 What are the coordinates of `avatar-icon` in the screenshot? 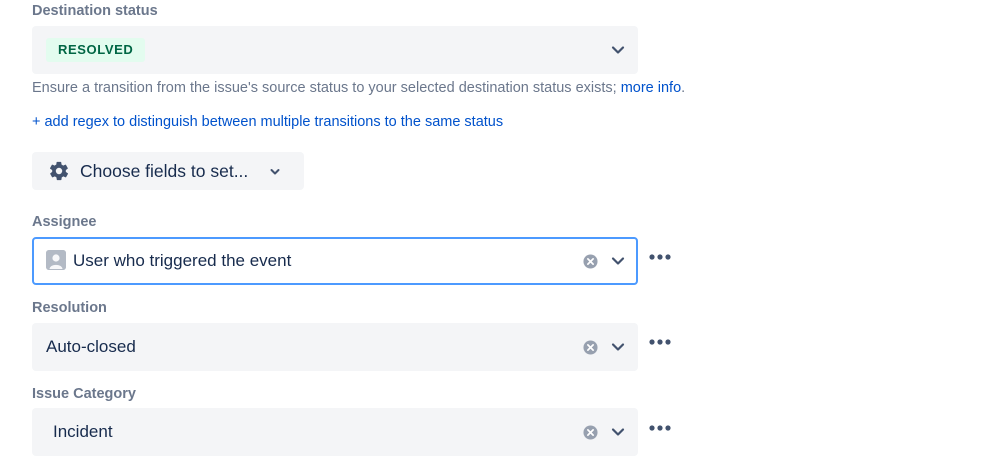 It's located at (56, 260).